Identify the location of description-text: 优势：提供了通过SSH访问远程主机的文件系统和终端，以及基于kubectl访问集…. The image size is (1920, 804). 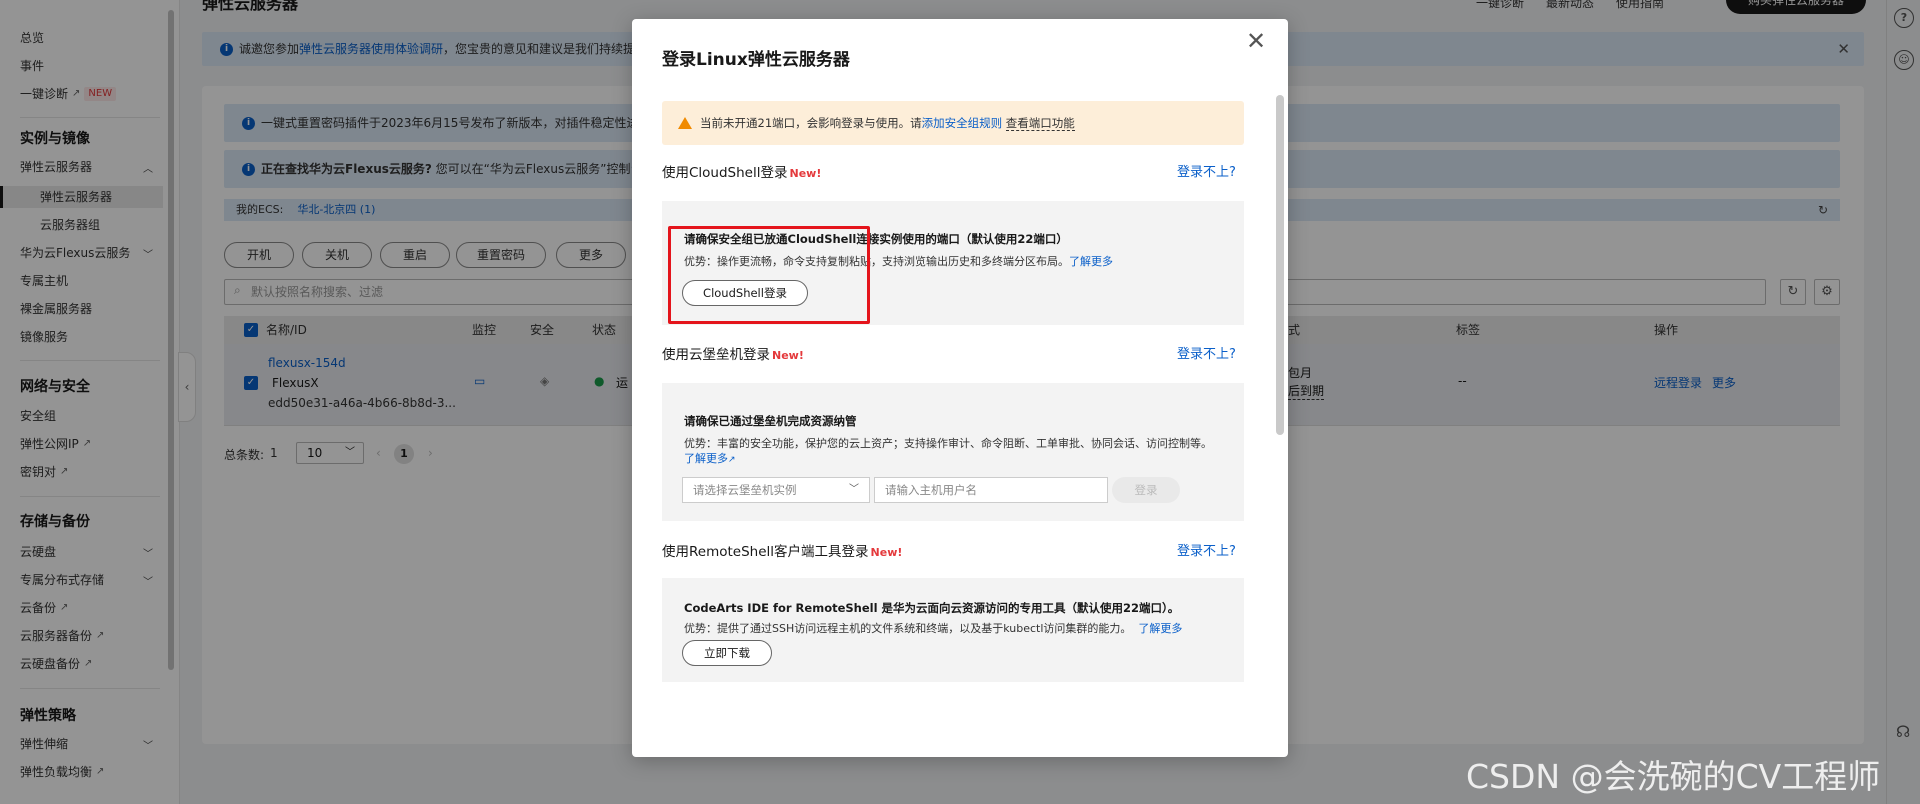
(908, 628).